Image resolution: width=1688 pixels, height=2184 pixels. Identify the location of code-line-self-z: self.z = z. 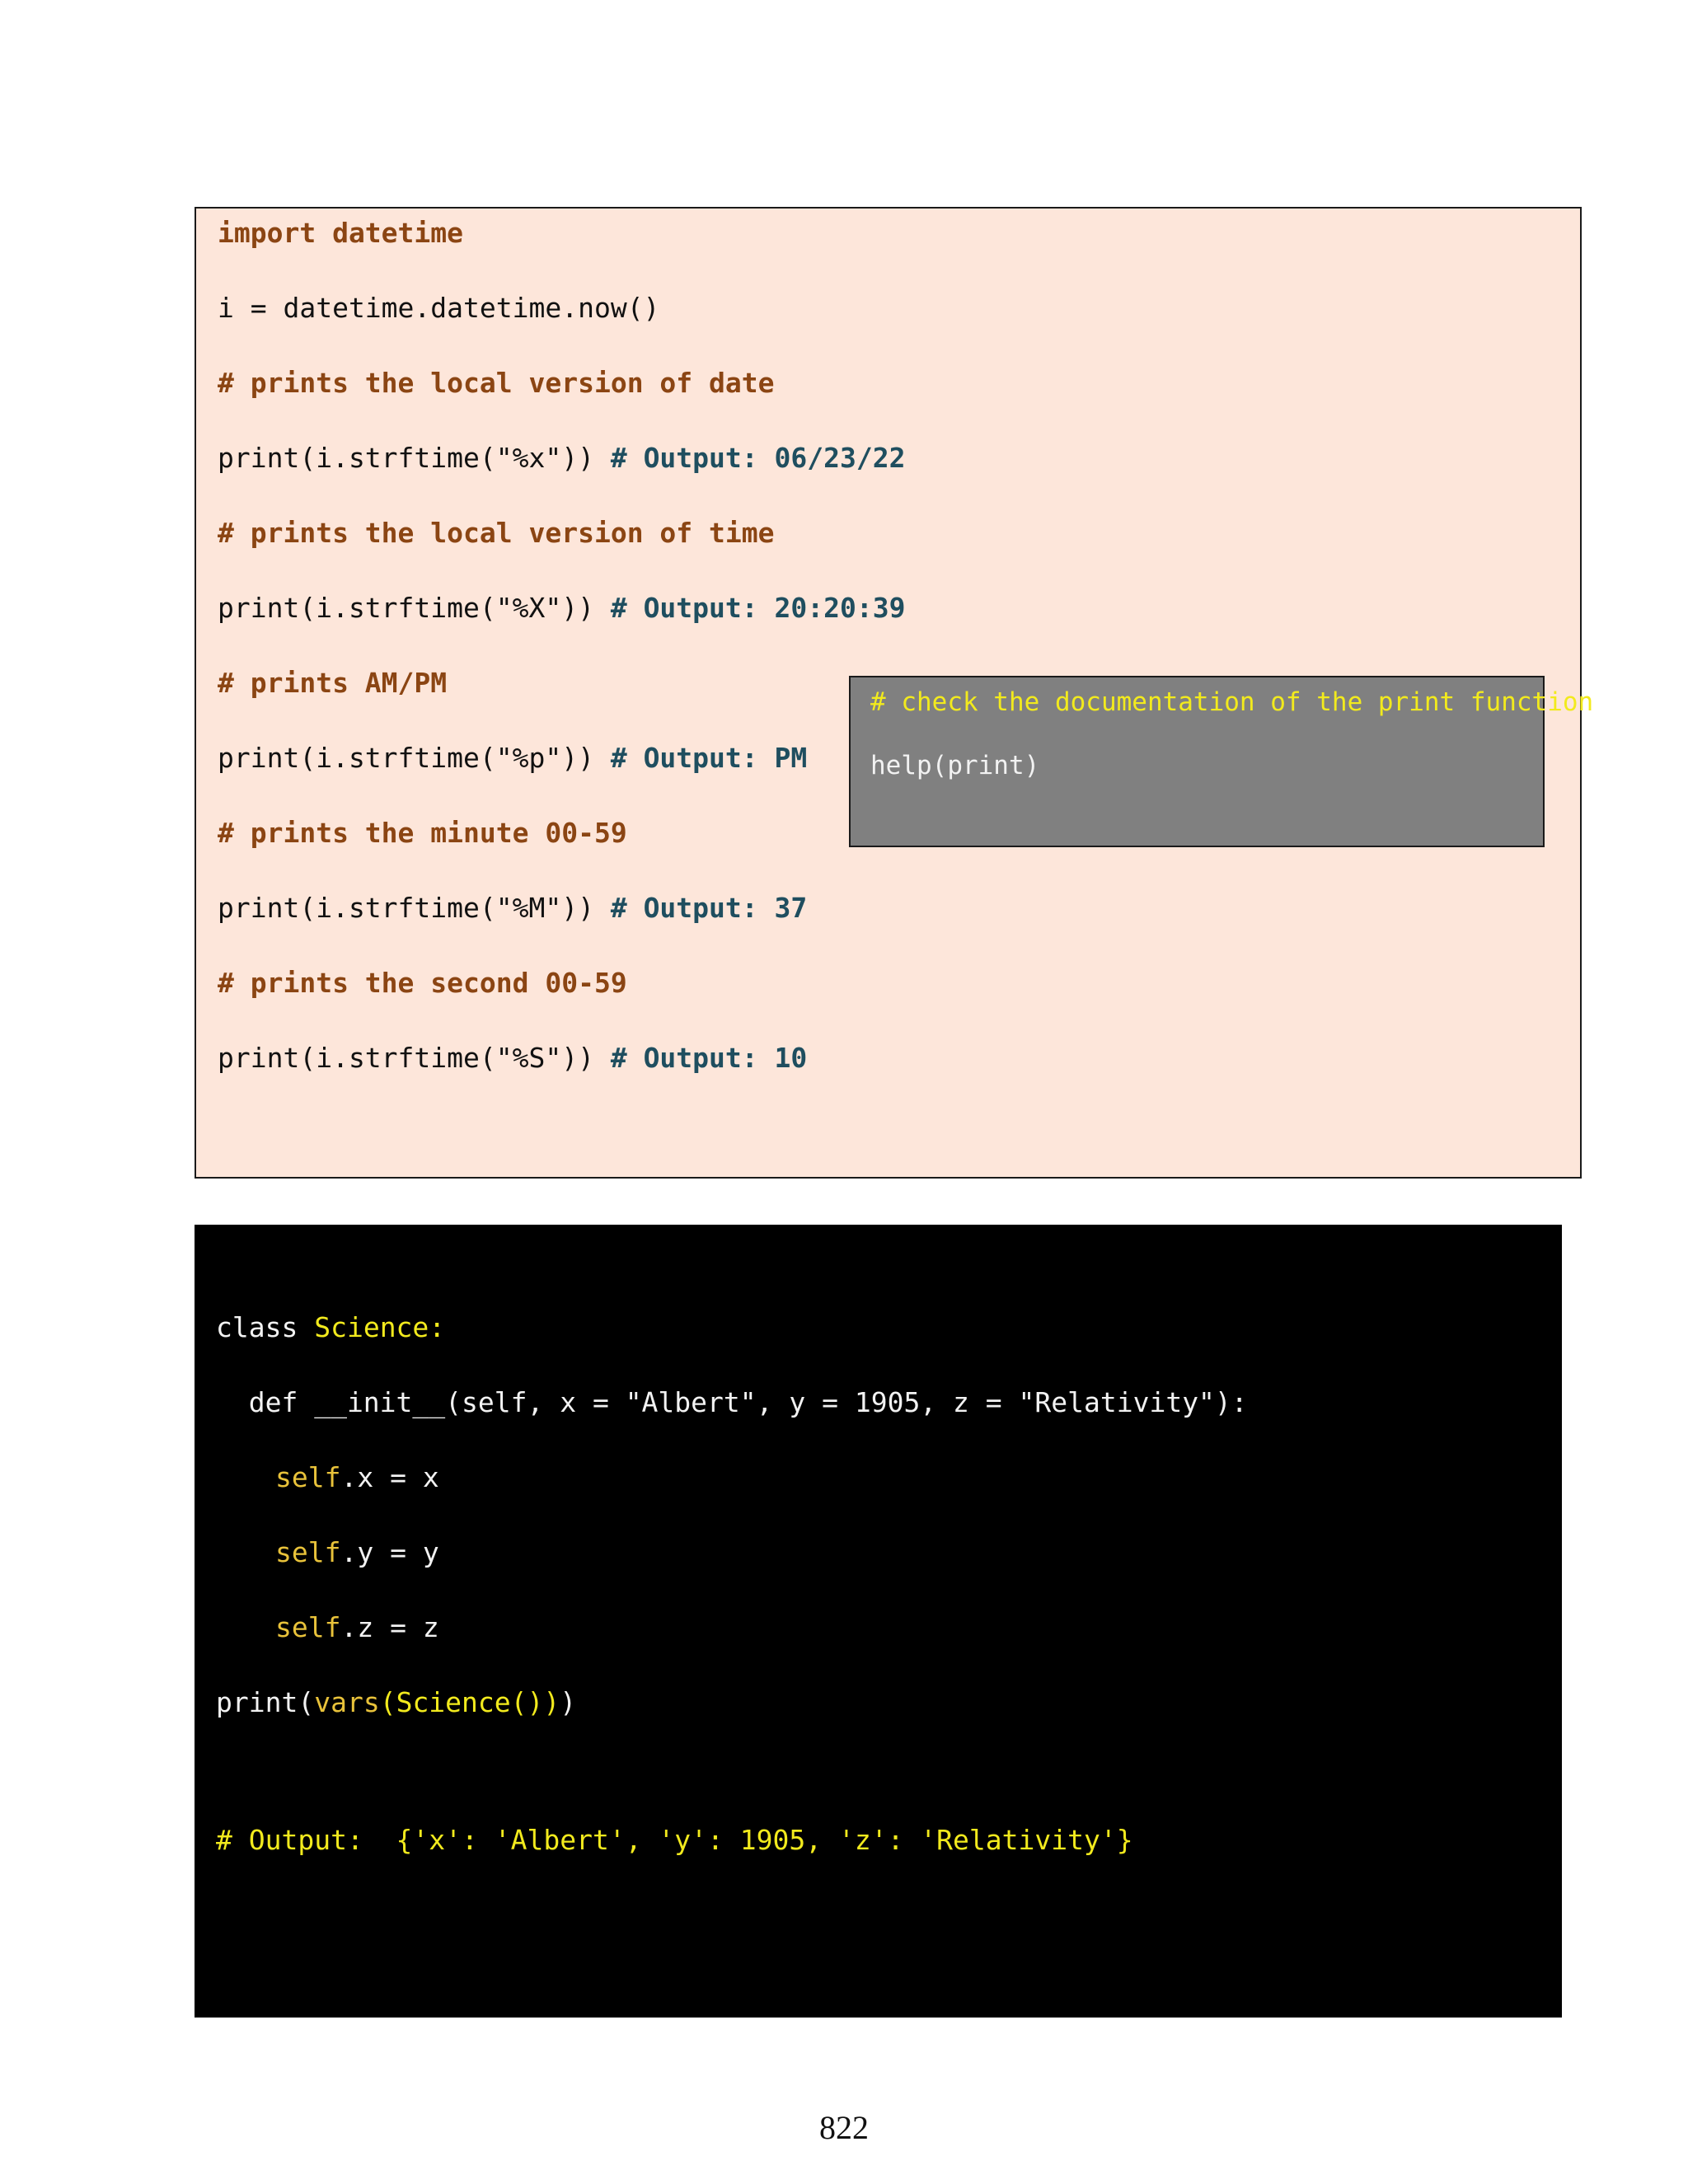
(357, 1627).